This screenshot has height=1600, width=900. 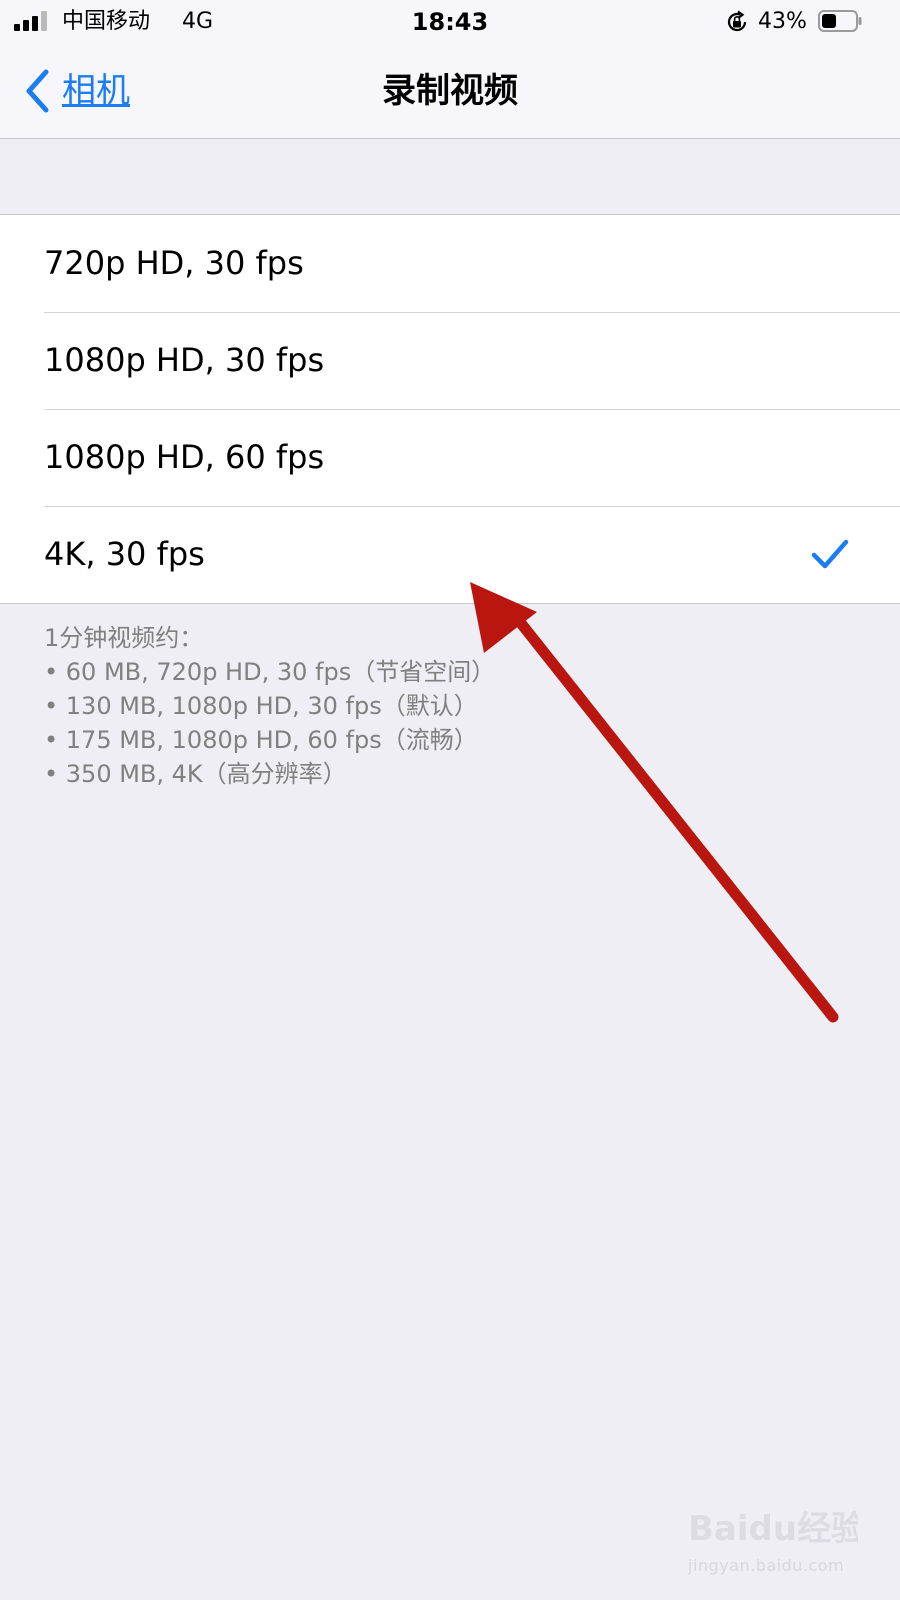 I want to click on option-1080p-30fps: 1080p HD, 30 fps, so click(x=450, y=360).